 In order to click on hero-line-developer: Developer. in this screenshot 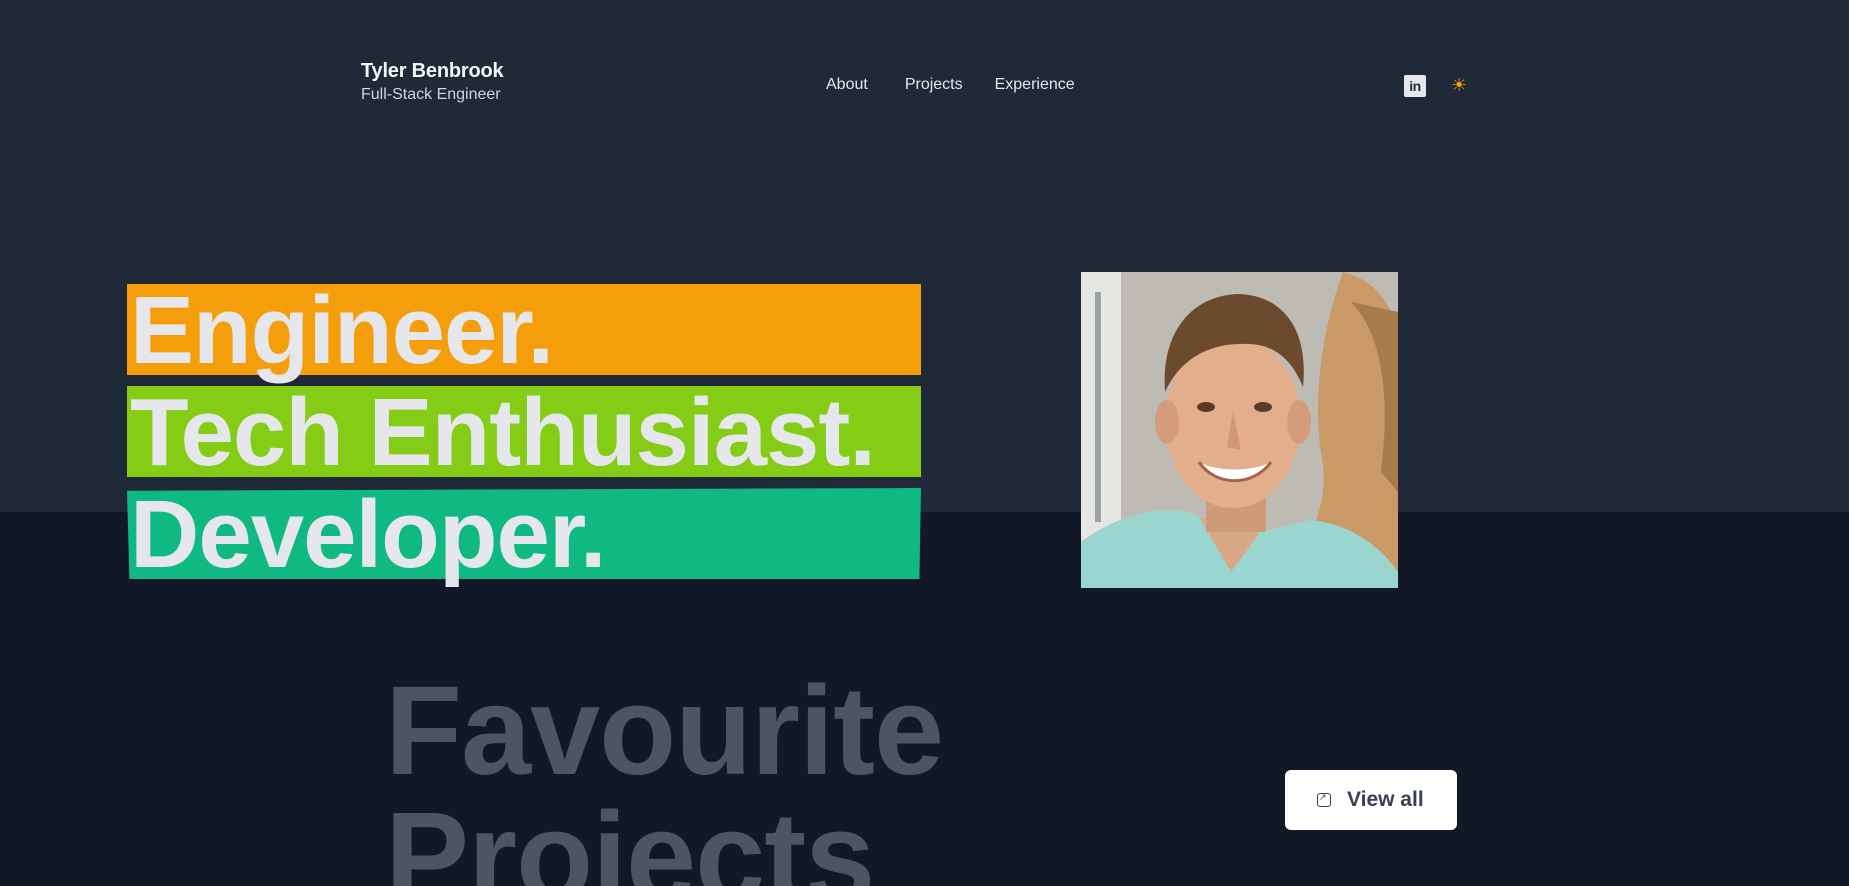, I will do `click(524, 534)`.